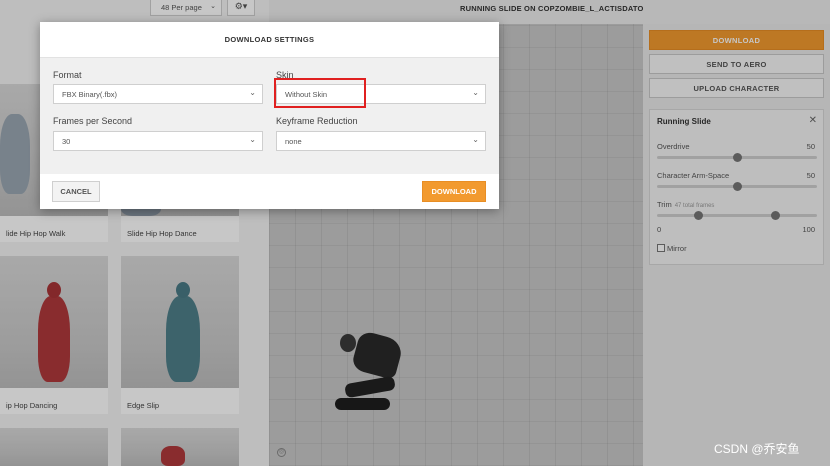 This screenshot has width=830, height=466. Describe the element at coordinates (66, 141) in the screenshot. I see `fps-value: 30` at that location.